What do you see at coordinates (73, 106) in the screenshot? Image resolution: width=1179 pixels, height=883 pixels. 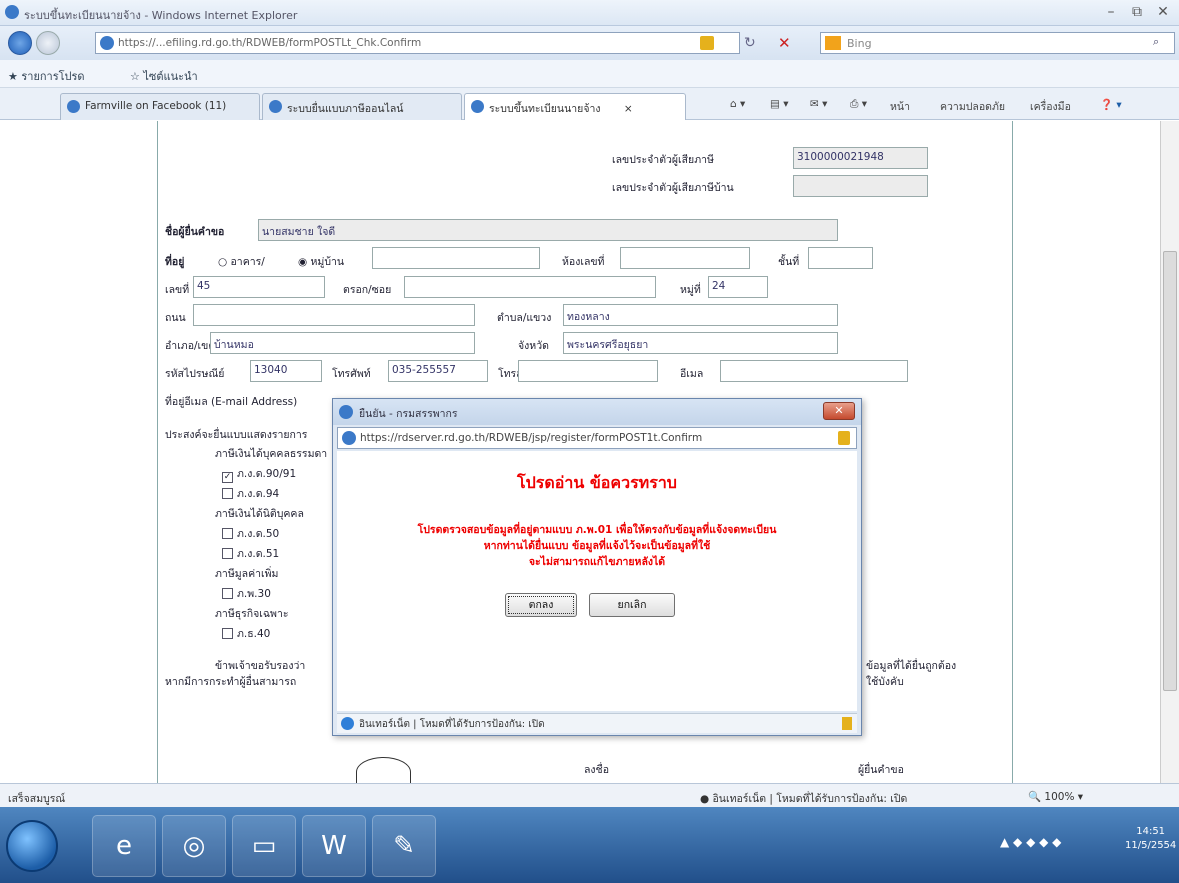 I see `tab-icon` at bounding box center [73, 106].